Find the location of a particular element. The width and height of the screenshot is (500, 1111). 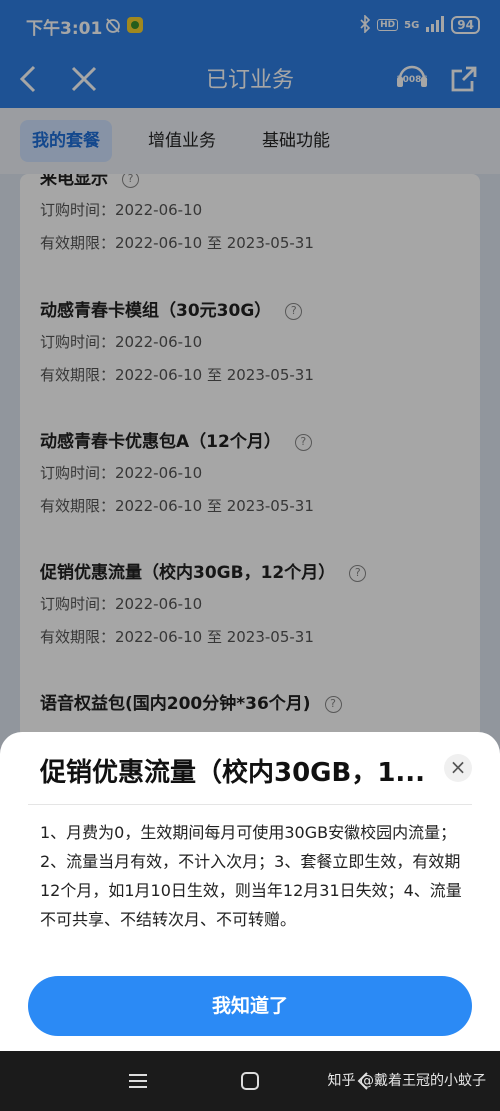

divider is located at coordinates (250, 804).